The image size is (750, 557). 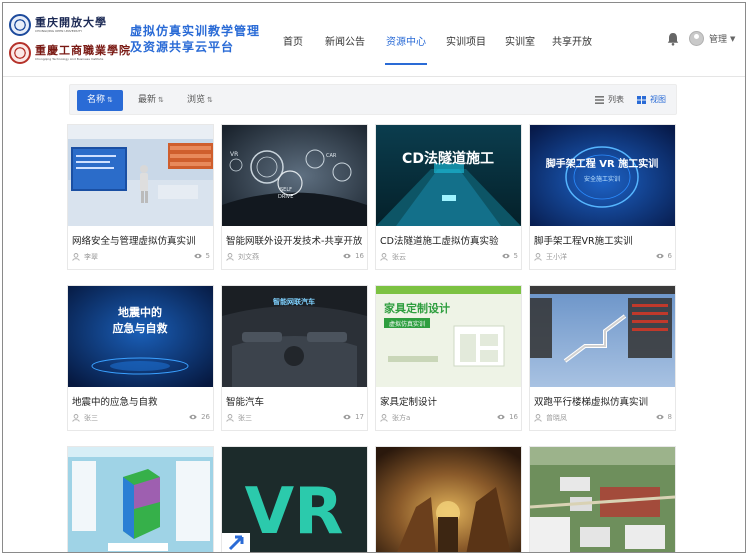 What do you see at coordinates (673, 39) in the screenshot?
I see `bell-icon` at bounding box center [673, 39].